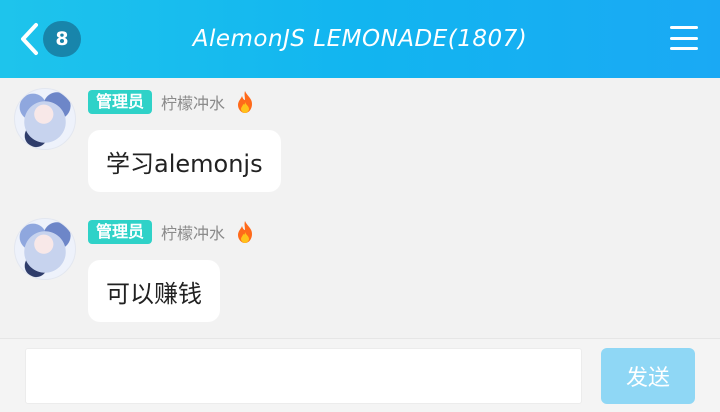  I want to click on send-button: 发送, so click(648, 376).